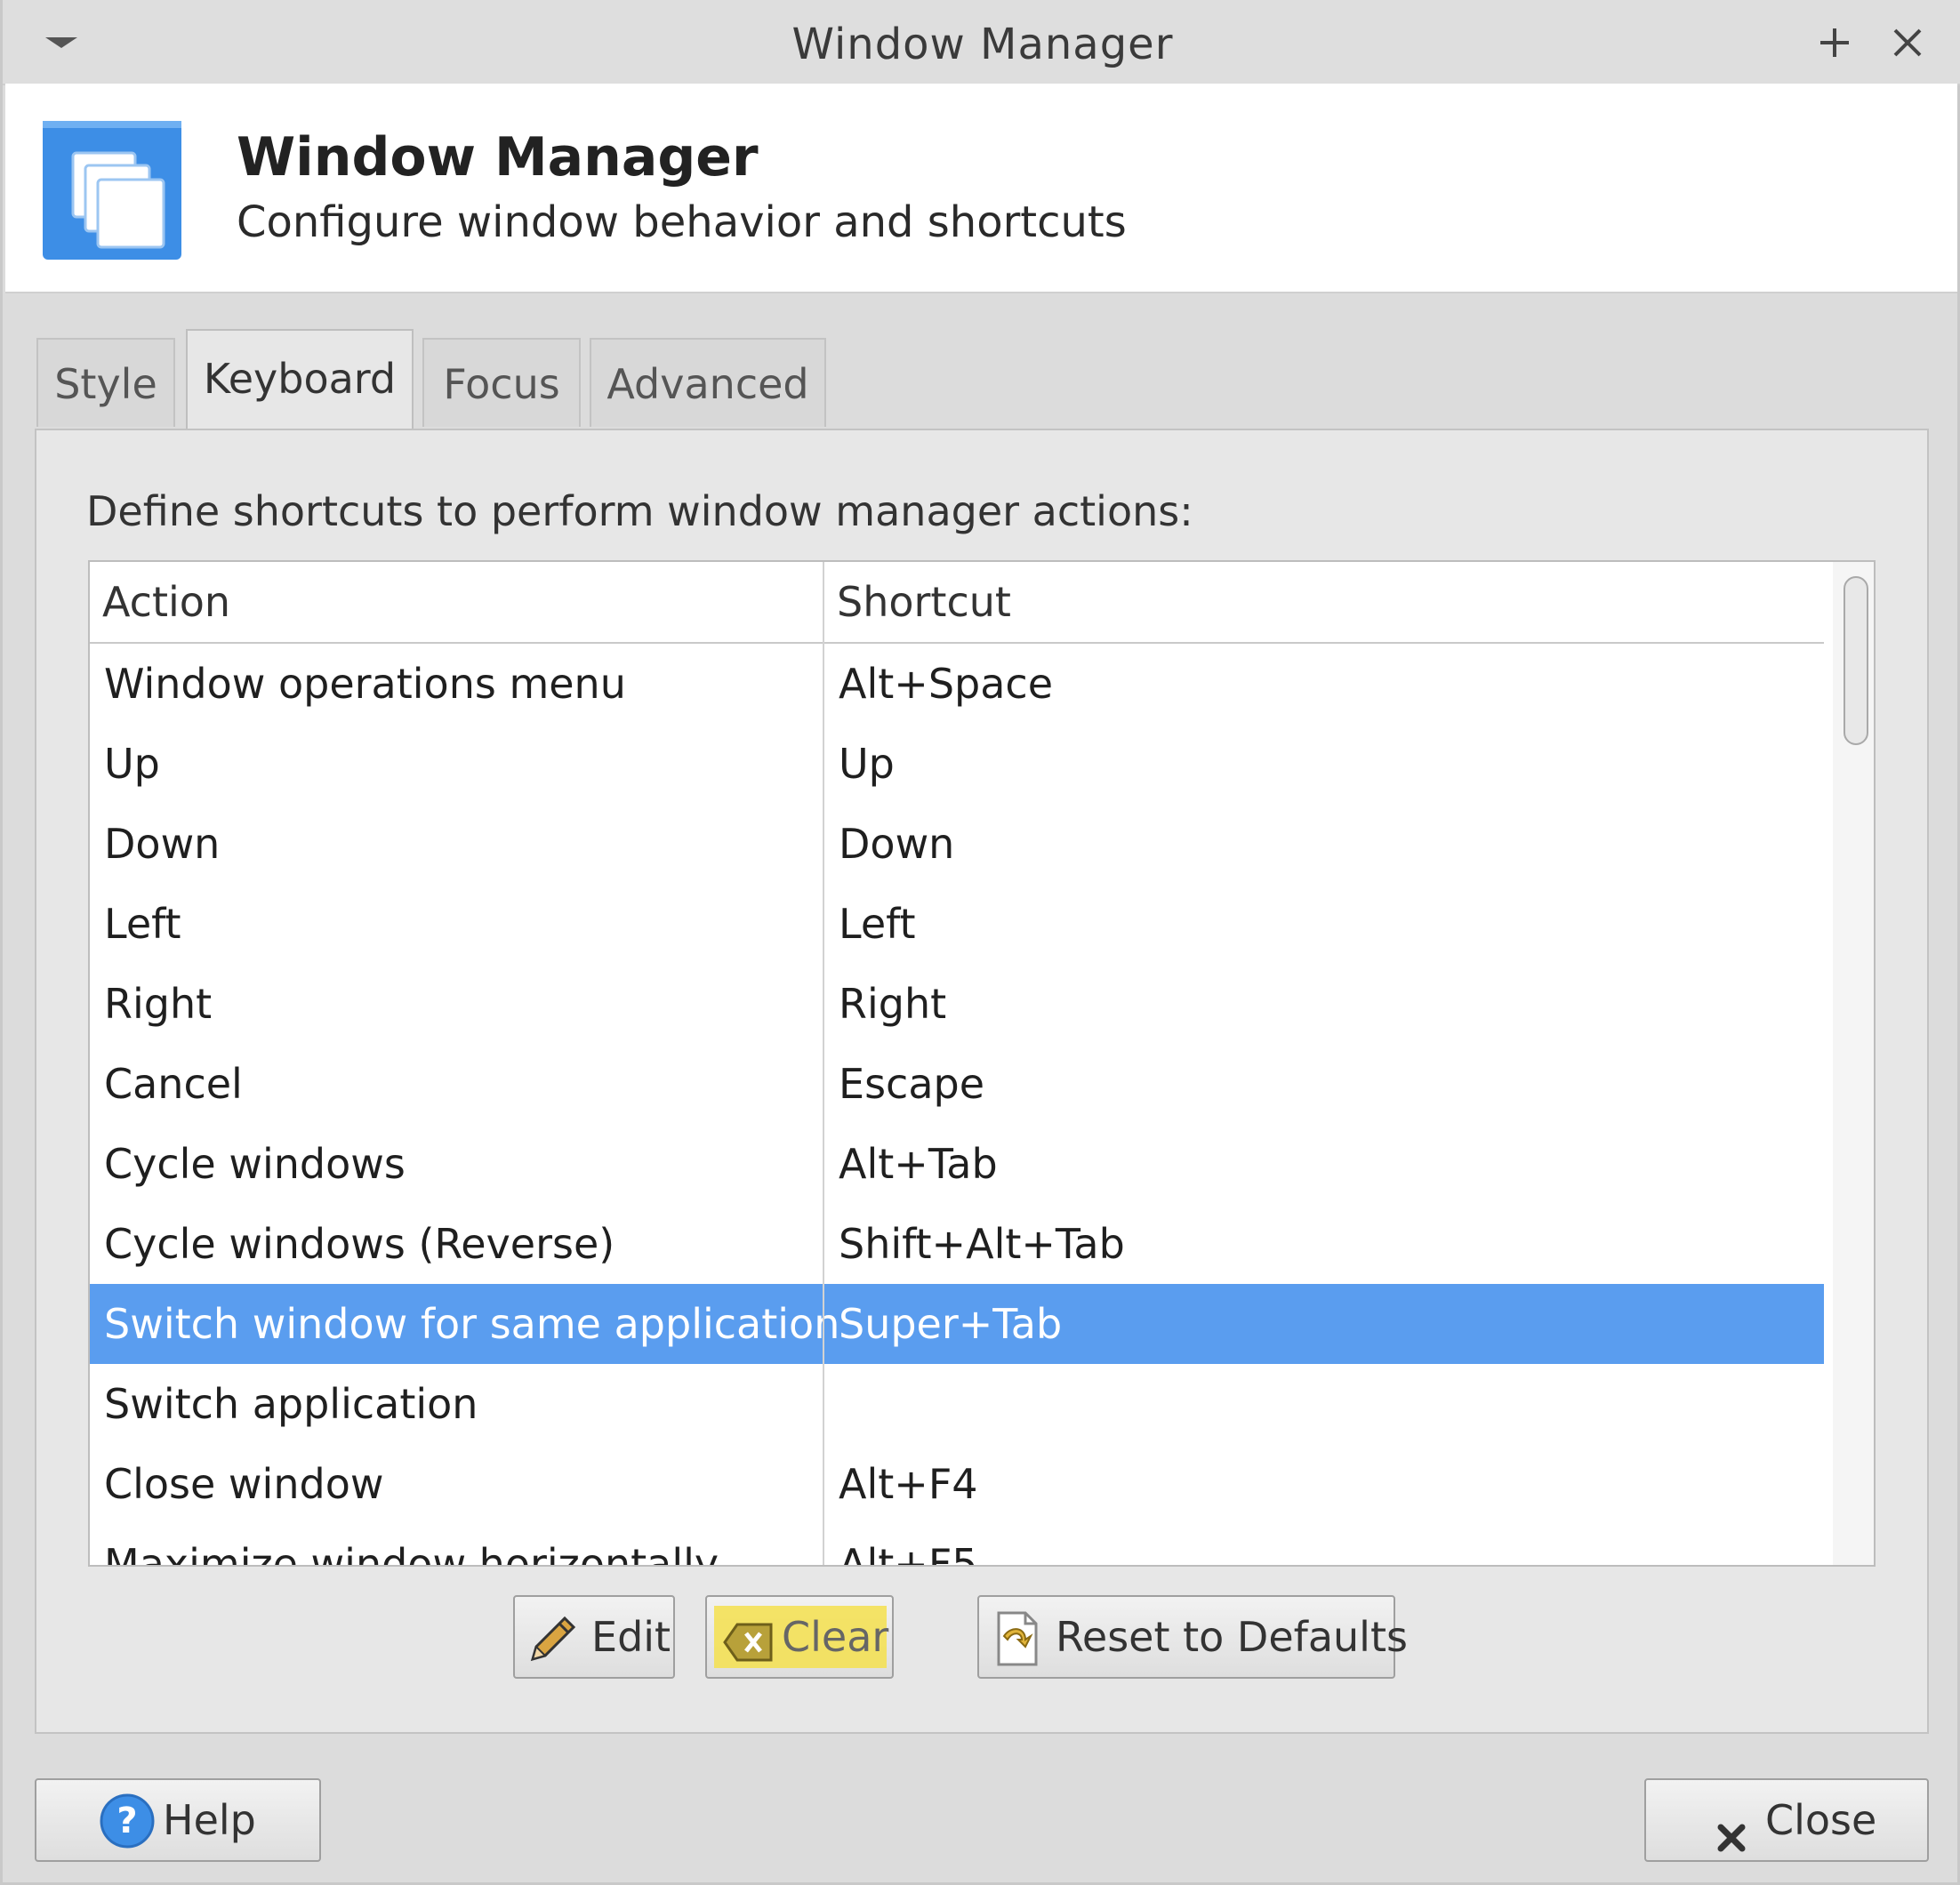  What do you see at coordinates (957, 1404) in the screenshot?
I see `table-row: Switch application` at bounding box center [957, 1404].